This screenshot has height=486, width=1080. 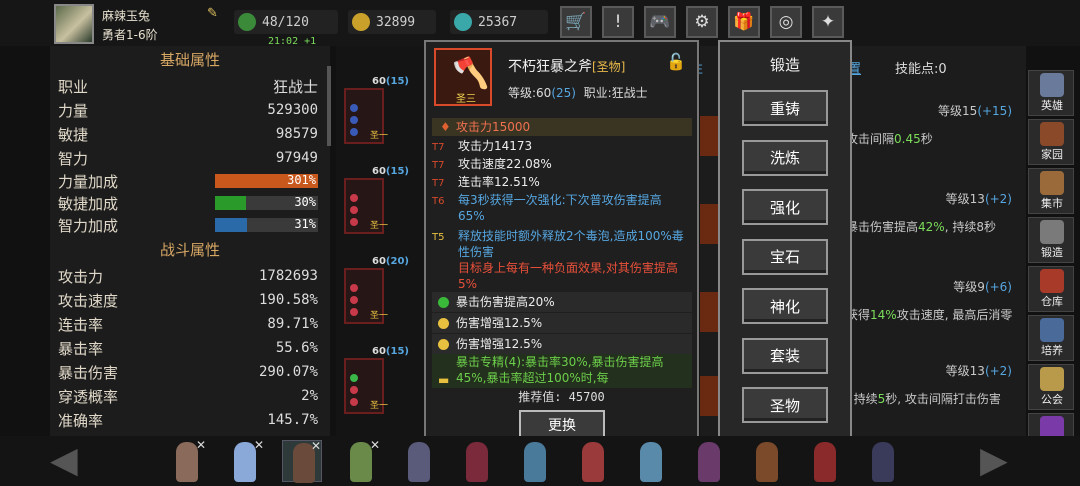 I want to click on nav-button: 仓库, so click(x=1051, y=289).